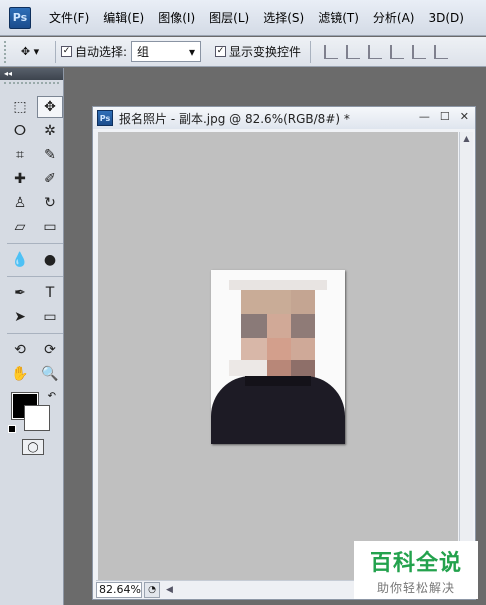 The height and width of the screenshot is (605, 486). What do you see at coordinates (50, 107) in the screenshot?
I see `move-icon: ✥` at bounding box center [50, 107].